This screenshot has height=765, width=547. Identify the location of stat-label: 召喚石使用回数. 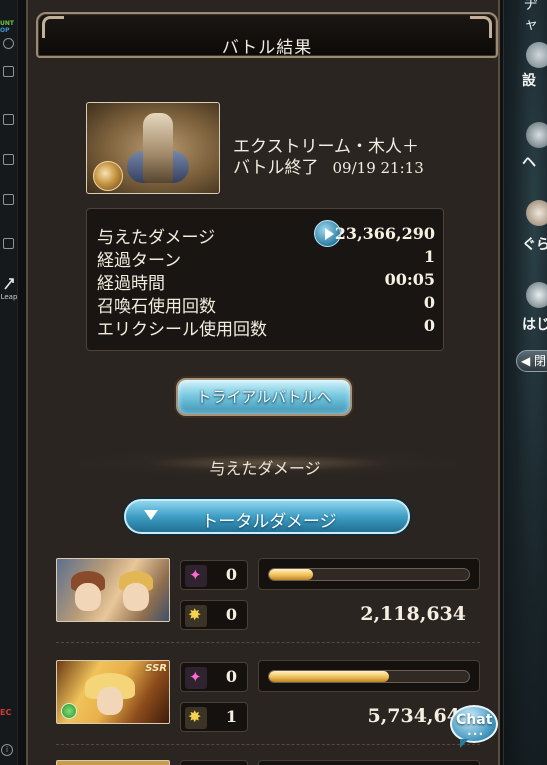
(156, 307).